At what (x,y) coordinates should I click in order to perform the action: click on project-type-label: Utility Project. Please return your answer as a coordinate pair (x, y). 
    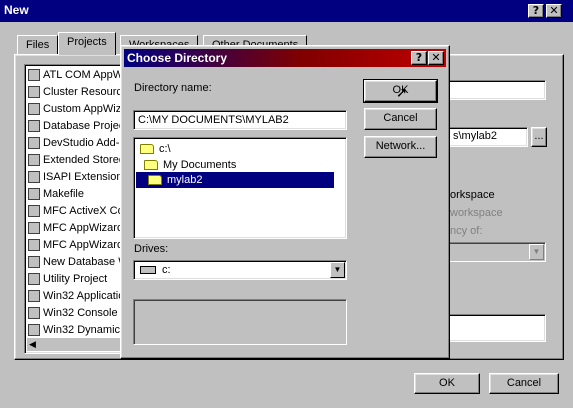
    Looking at the image, I should click on (75, 279).